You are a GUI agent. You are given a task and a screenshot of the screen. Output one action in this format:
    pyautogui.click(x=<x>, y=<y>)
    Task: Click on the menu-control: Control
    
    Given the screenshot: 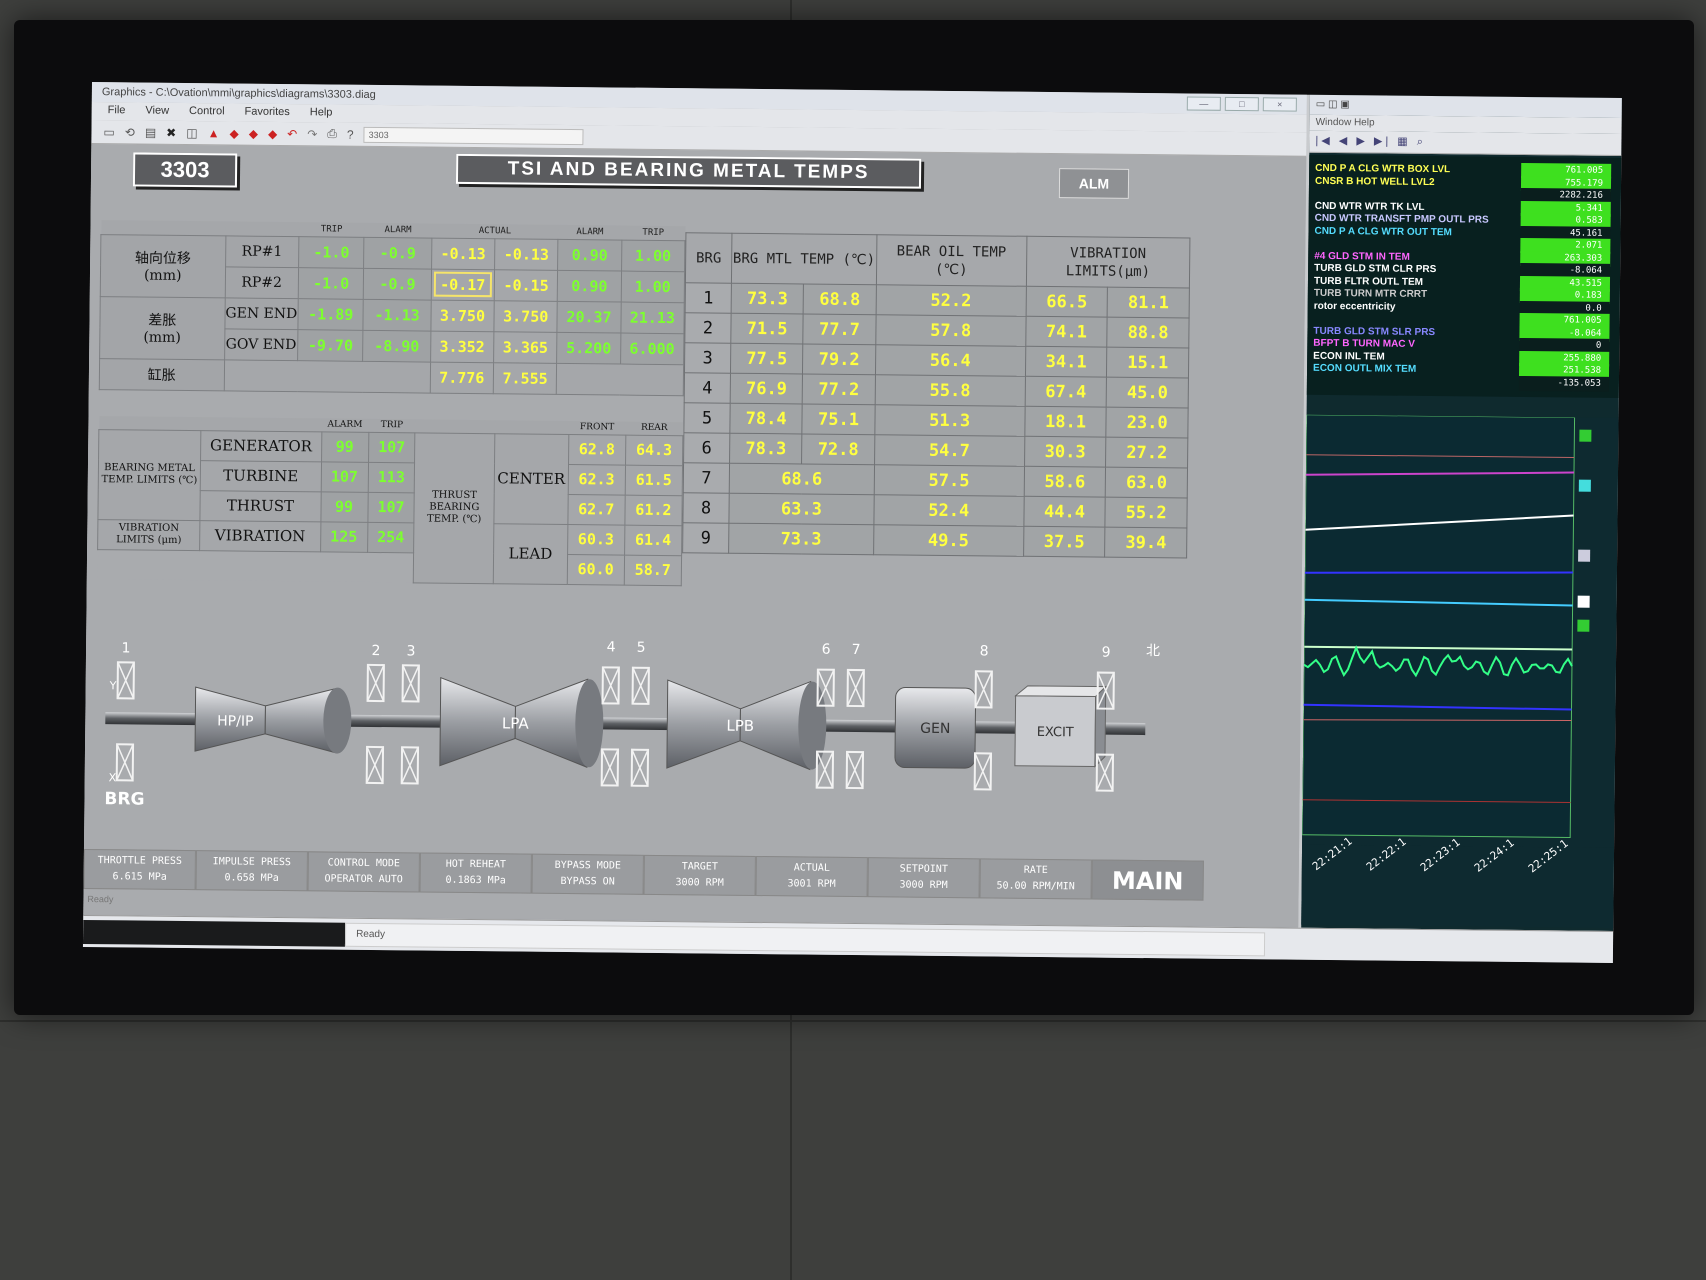 What is the action you would take?
    pyautogui.click(x=207, y=112)
    